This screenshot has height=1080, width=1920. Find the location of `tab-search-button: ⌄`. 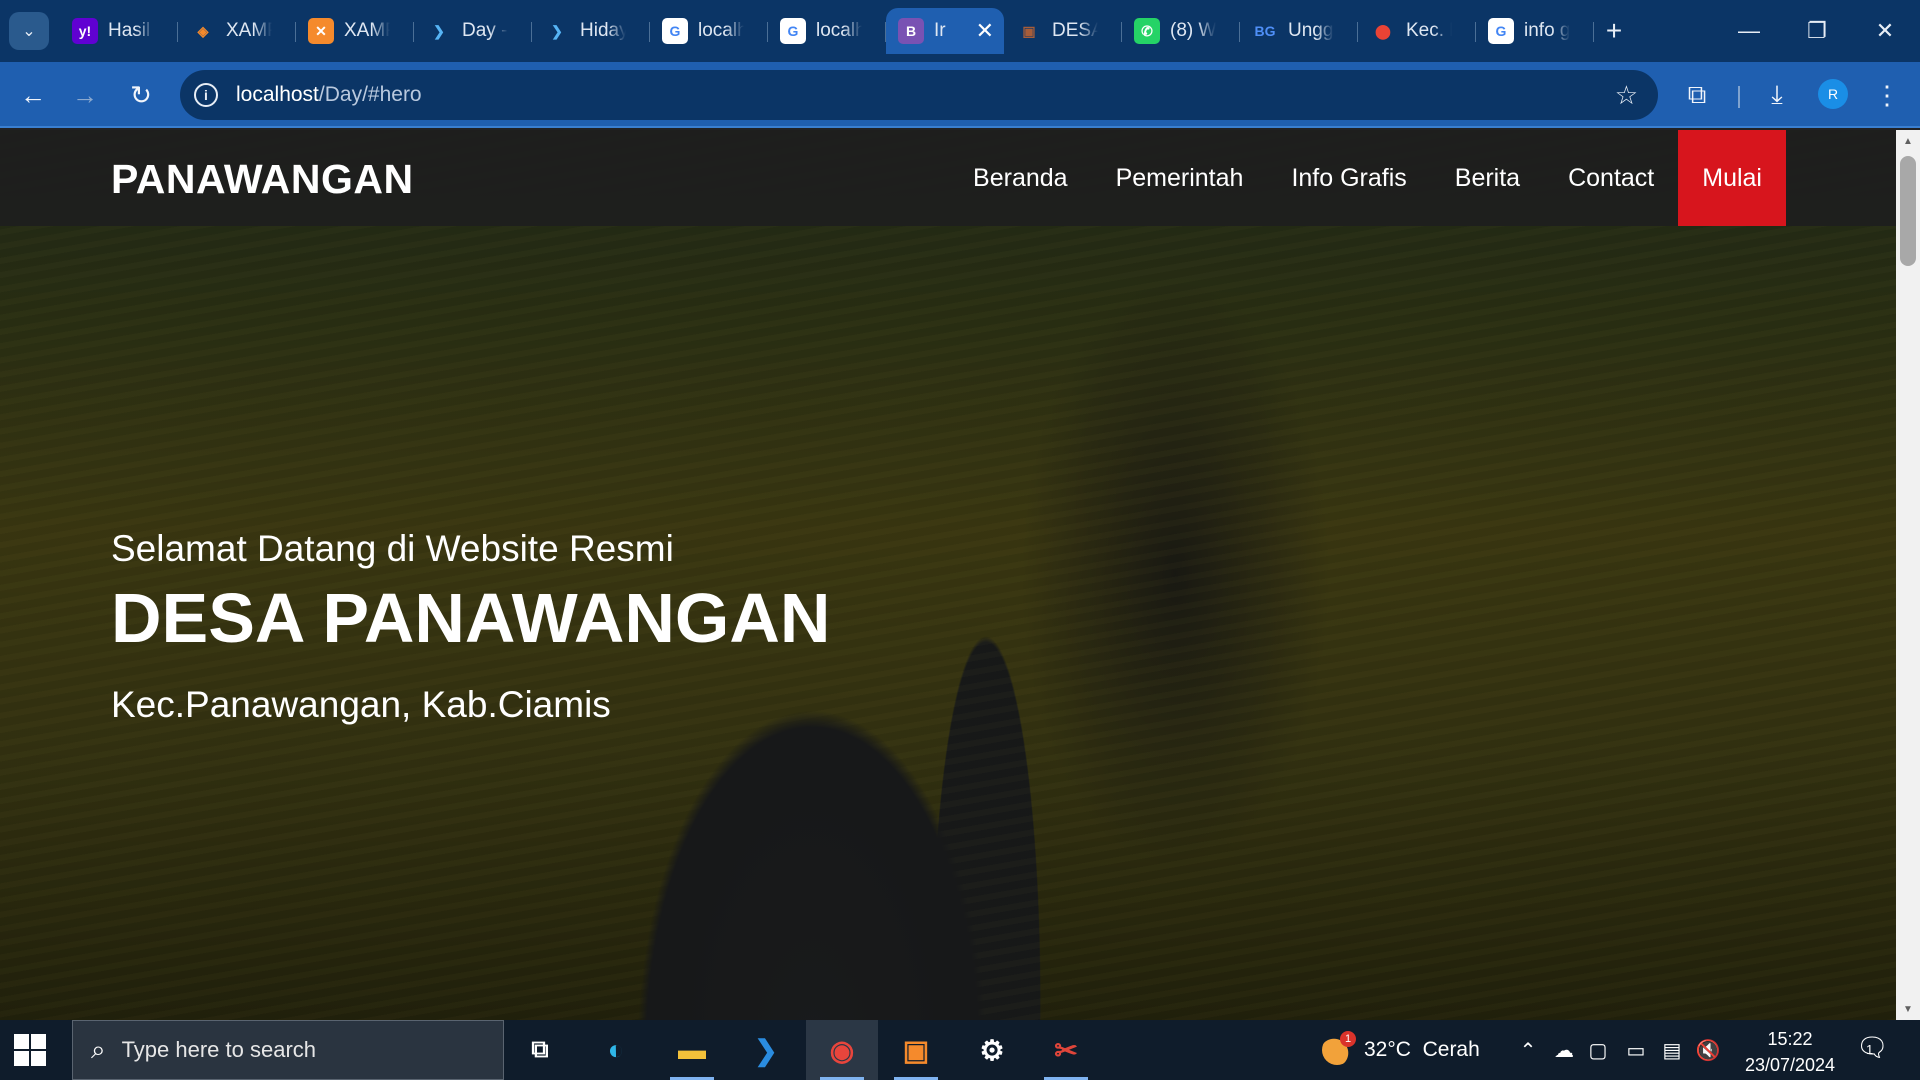

tab-search-button: ⌄ is located at coordinates (29, 31).